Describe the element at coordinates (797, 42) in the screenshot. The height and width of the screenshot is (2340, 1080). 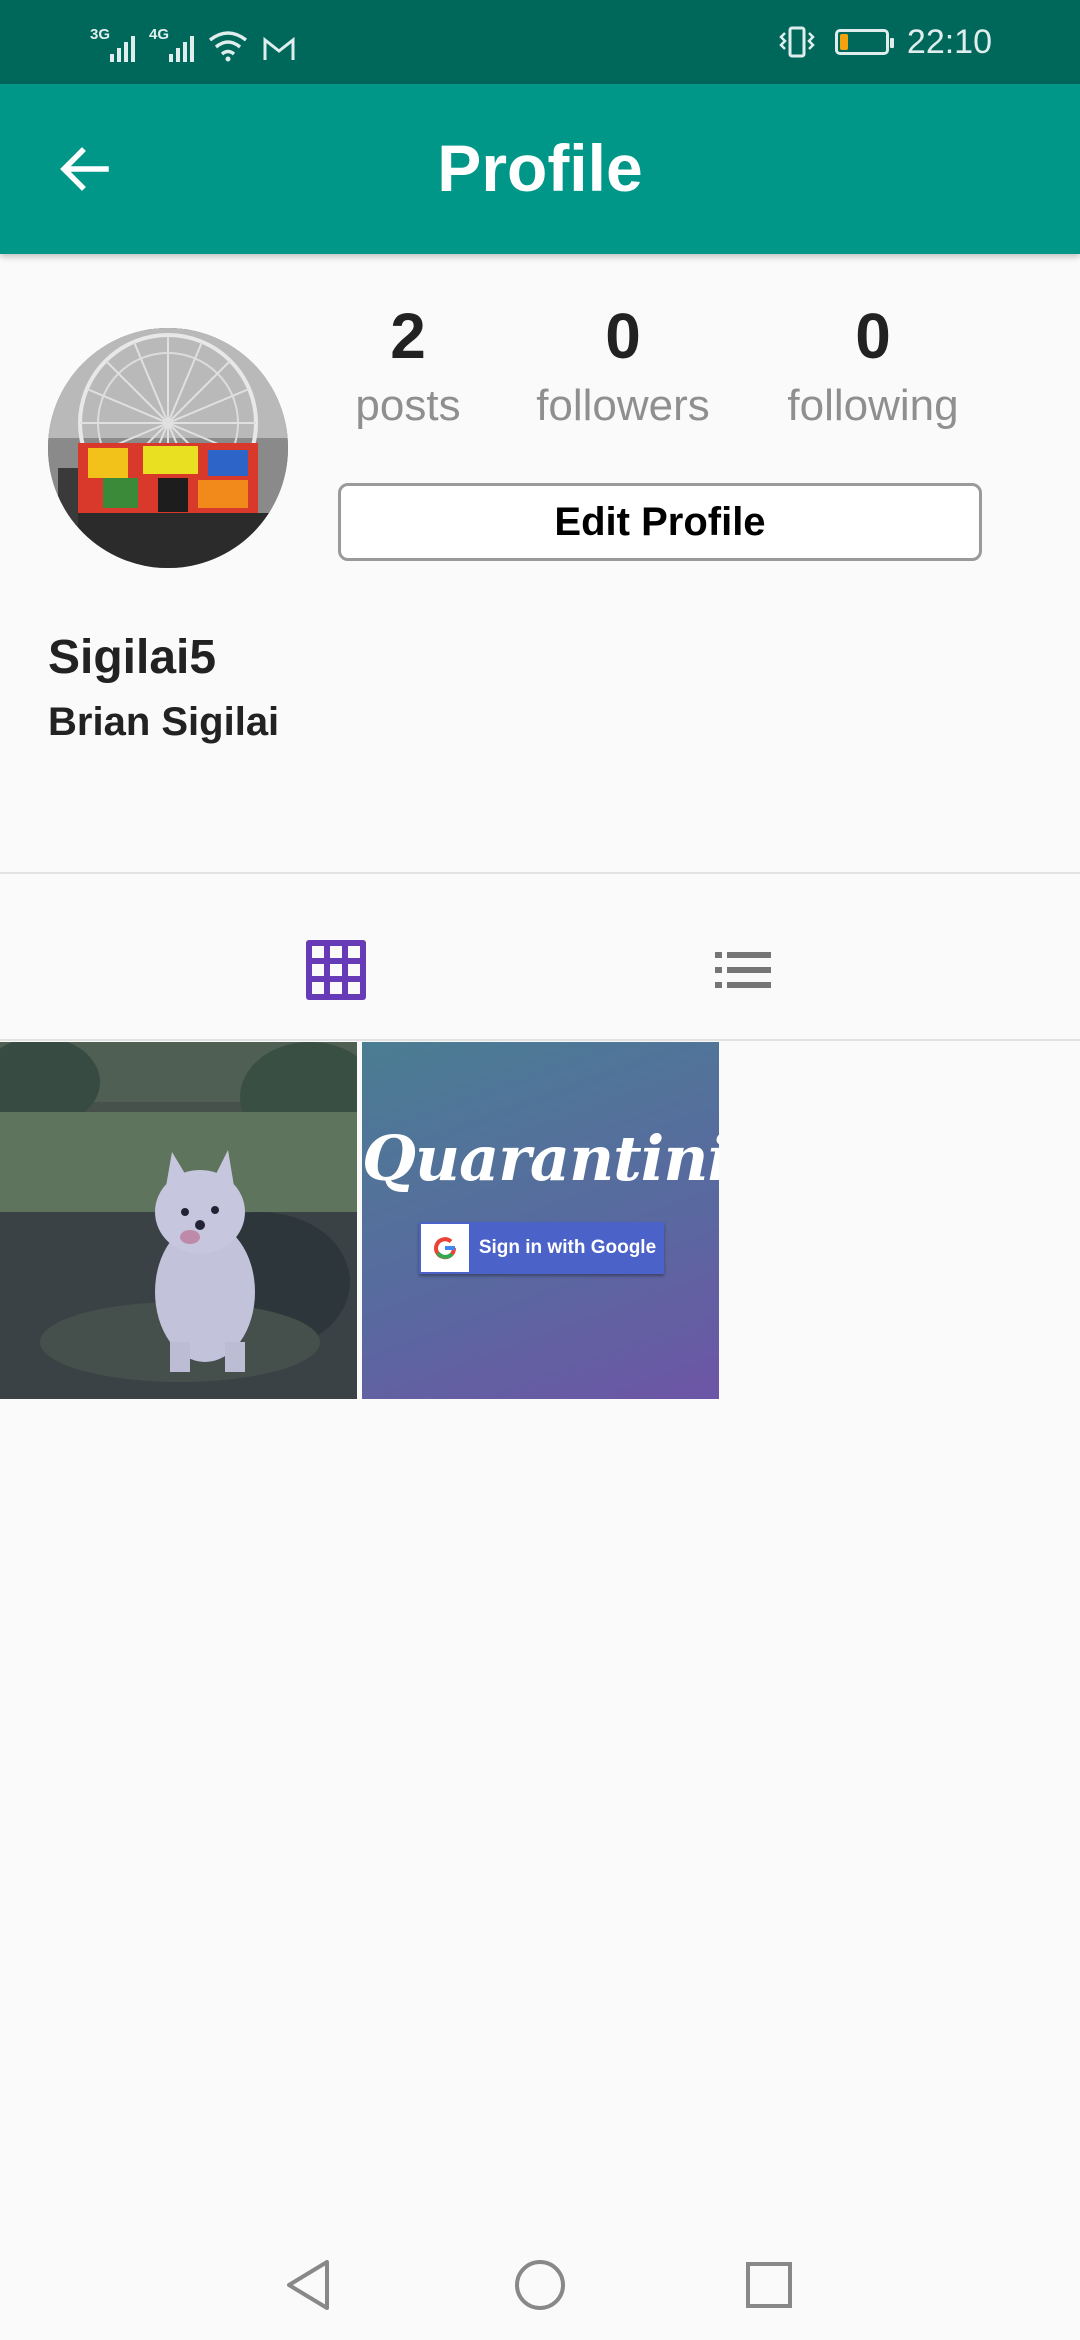
I see `vibrate-icon` at that location.